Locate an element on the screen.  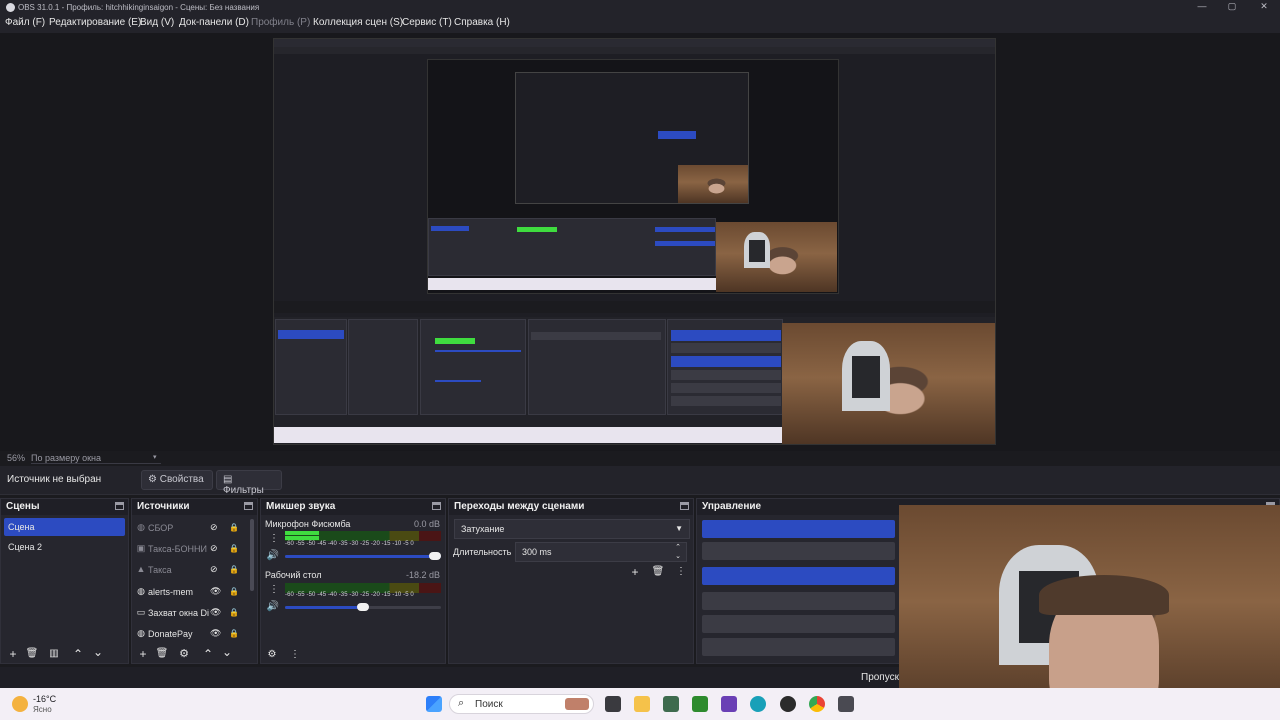
source-item: ▭ Захват окна Di 👁 🔒 is located at coordinates (191, 613).